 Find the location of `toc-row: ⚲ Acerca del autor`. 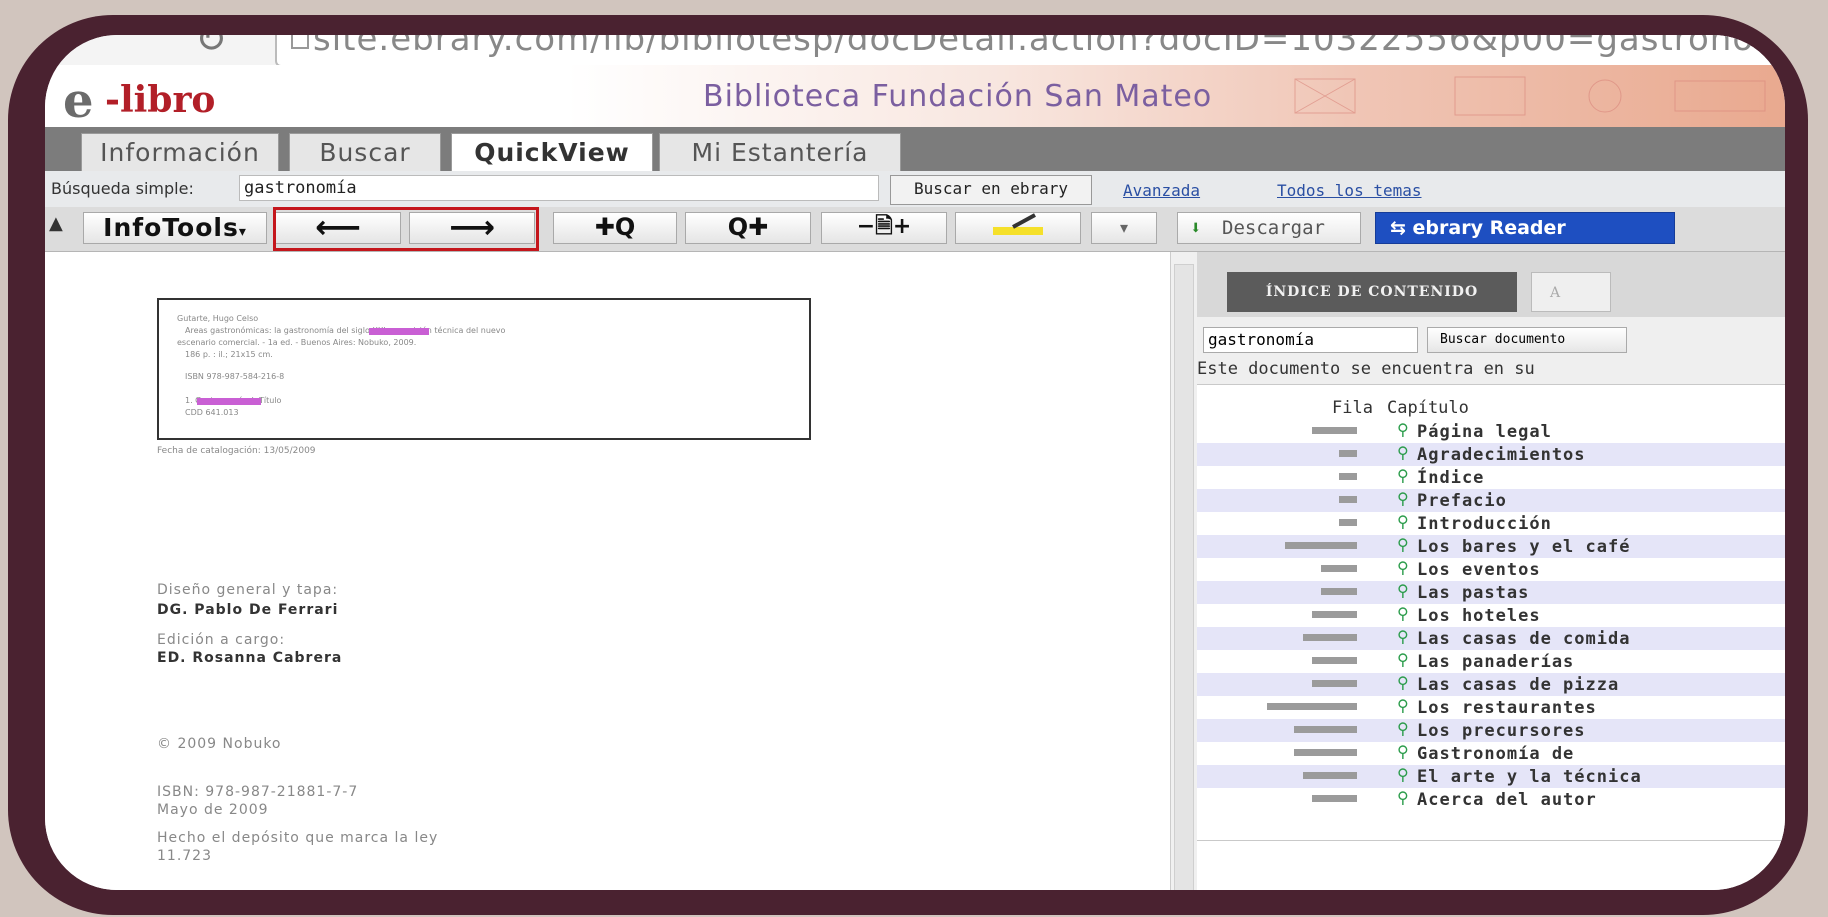

toc-row: ⚲ Acerca del autor is located at coordinates (1491, 799).